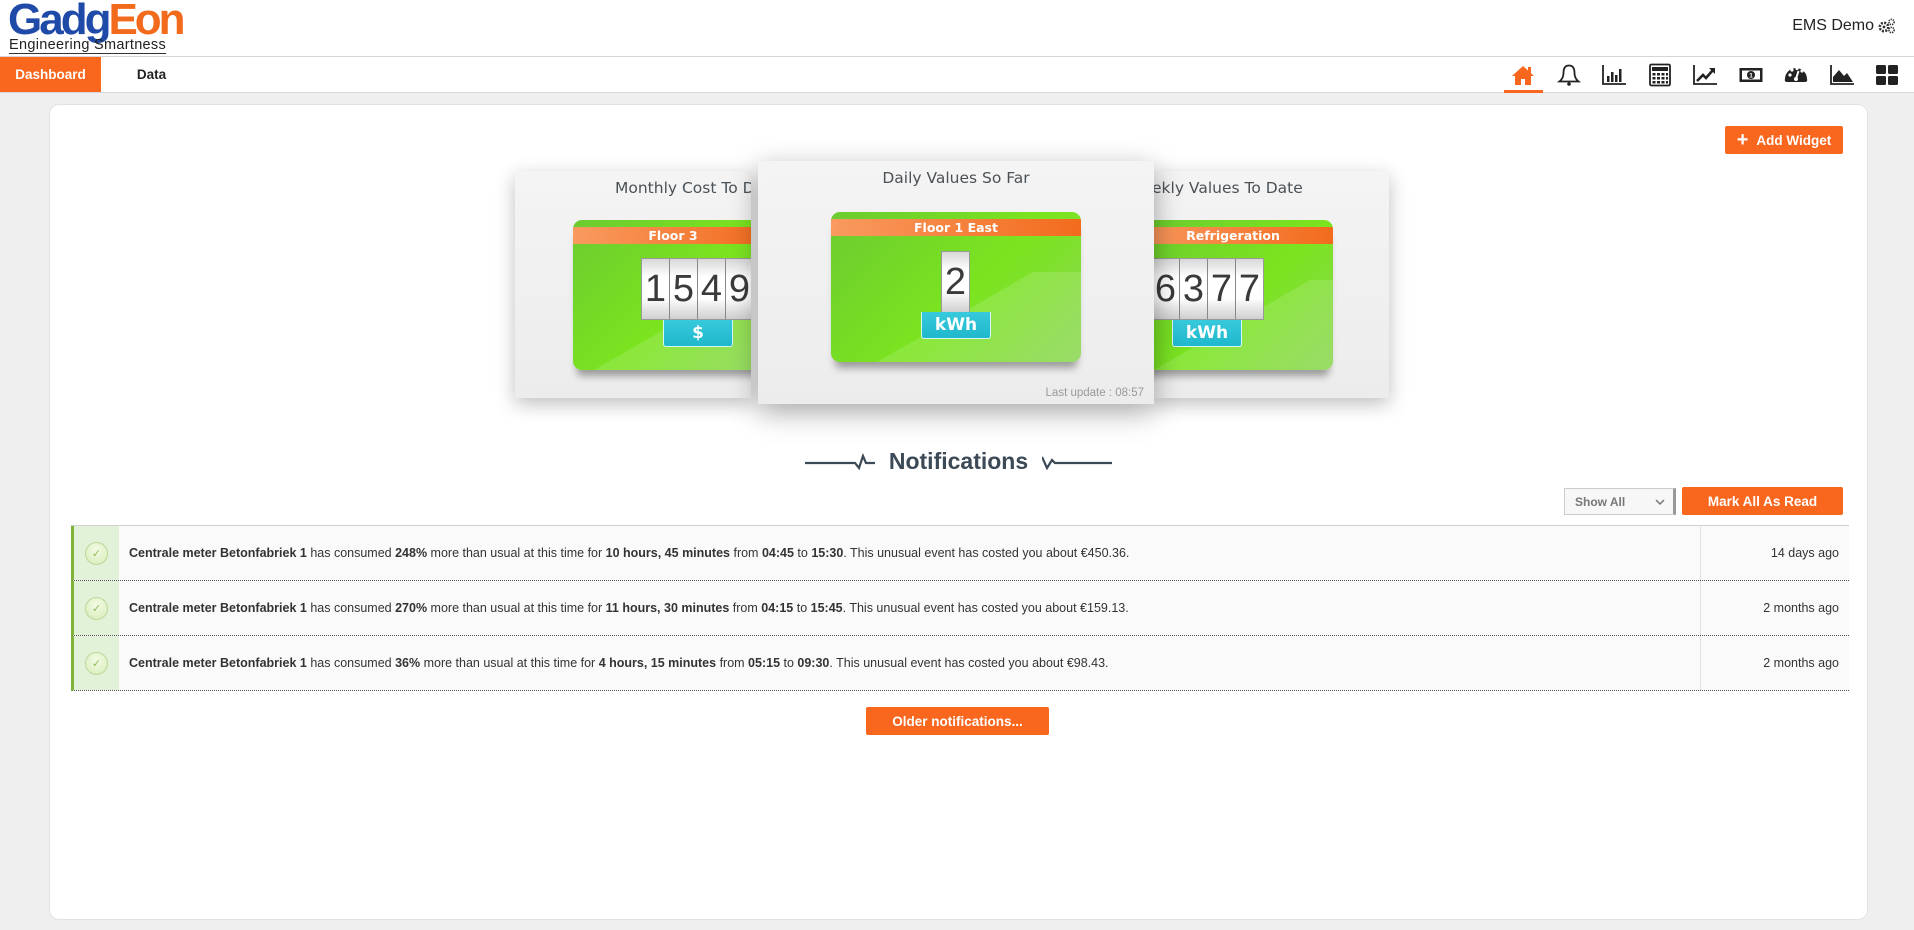  What do you see at coordinates (698, 333) in the screenshot?
I see `meter-unit: $` at bounding box center [698, 333].